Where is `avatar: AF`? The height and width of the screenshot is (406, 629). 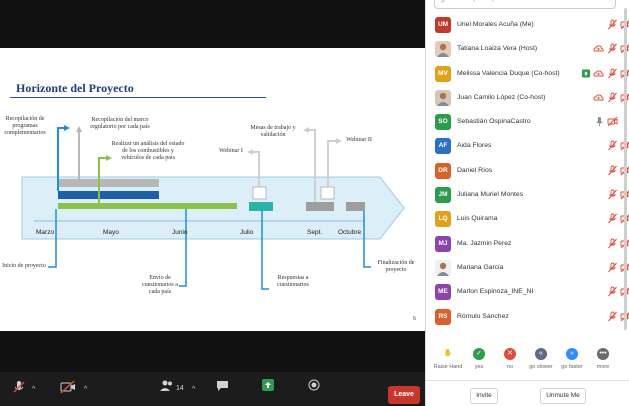 avatar: AF is located at coordinates (443, 146).